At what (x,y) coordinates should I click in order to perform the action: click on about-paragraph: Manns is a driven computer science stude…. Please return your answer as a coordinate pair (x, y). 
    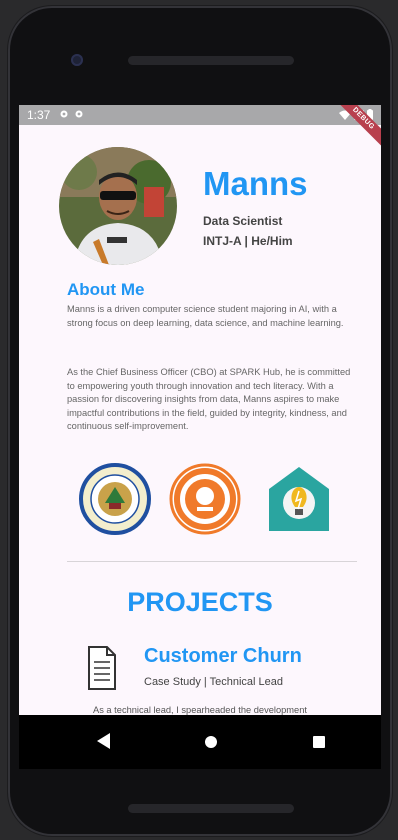
    Looking at the image, I should click on (205, 316).